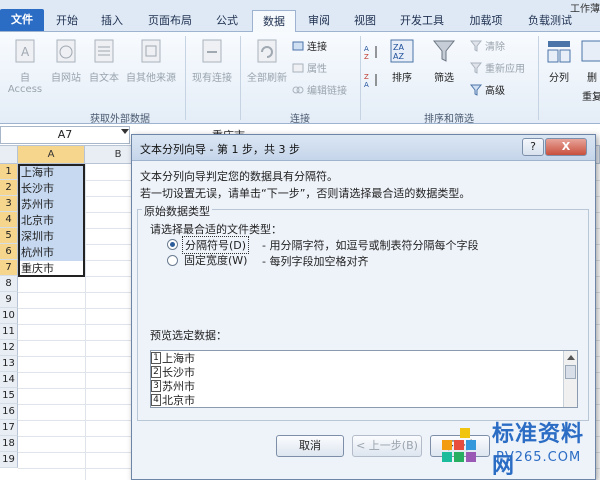 This screenshot has height=480, width=600. Describe the element at coordinates (319, 92) in the screenshot. I see `edit-links-button: 编辑链接` at that location.